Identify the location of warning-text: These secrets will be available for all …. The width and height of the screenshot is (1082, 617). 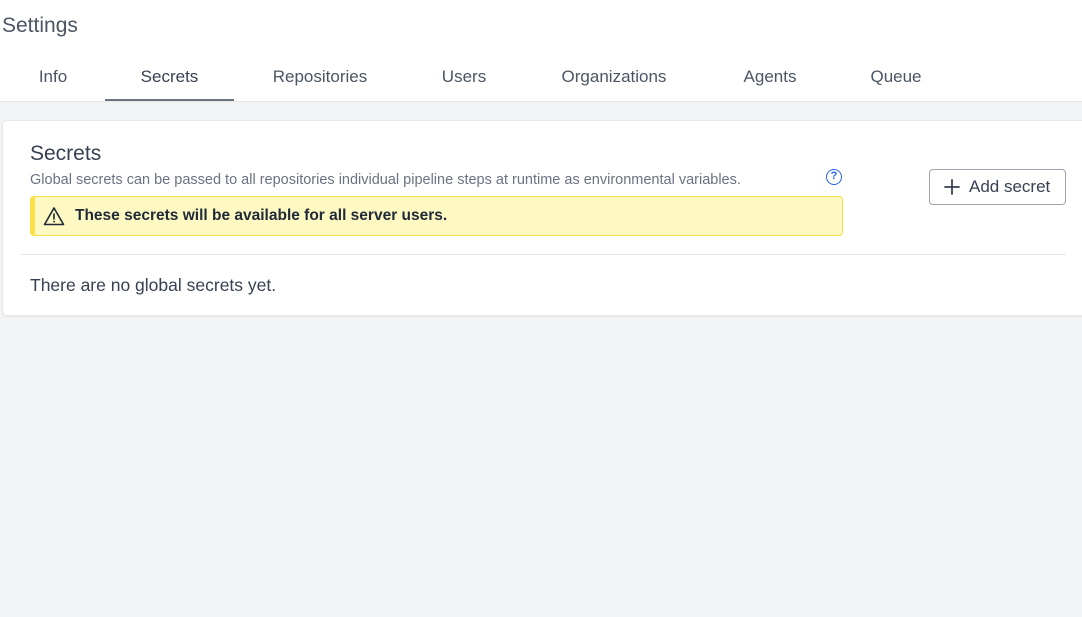
(261, 215).